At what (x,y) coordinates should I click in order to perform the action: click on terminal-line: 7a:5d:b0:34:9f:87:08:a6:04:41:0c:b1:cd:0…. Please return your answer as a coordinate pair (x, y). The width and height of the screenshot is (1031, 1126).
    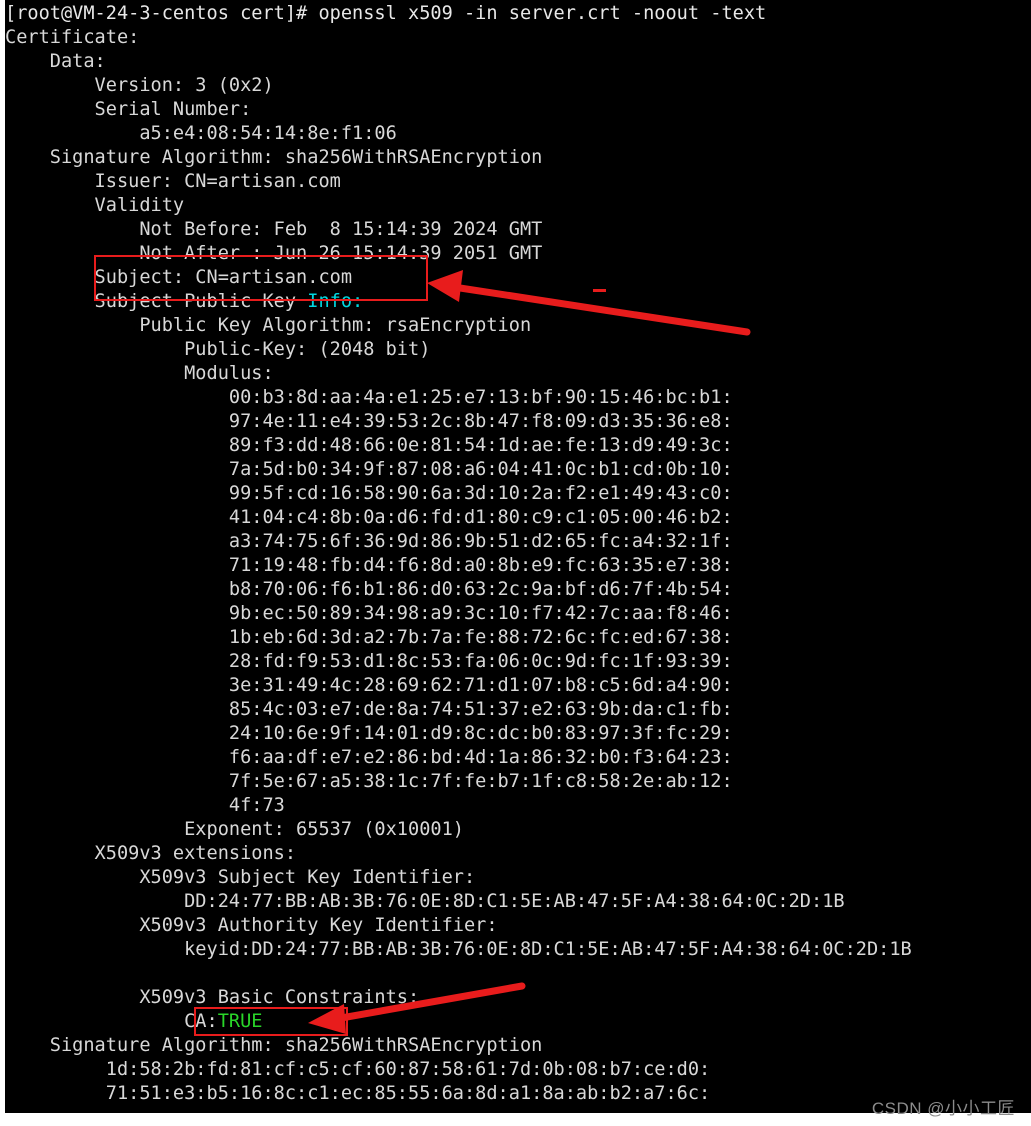
    Looking at the image, I should click on (369, 469).